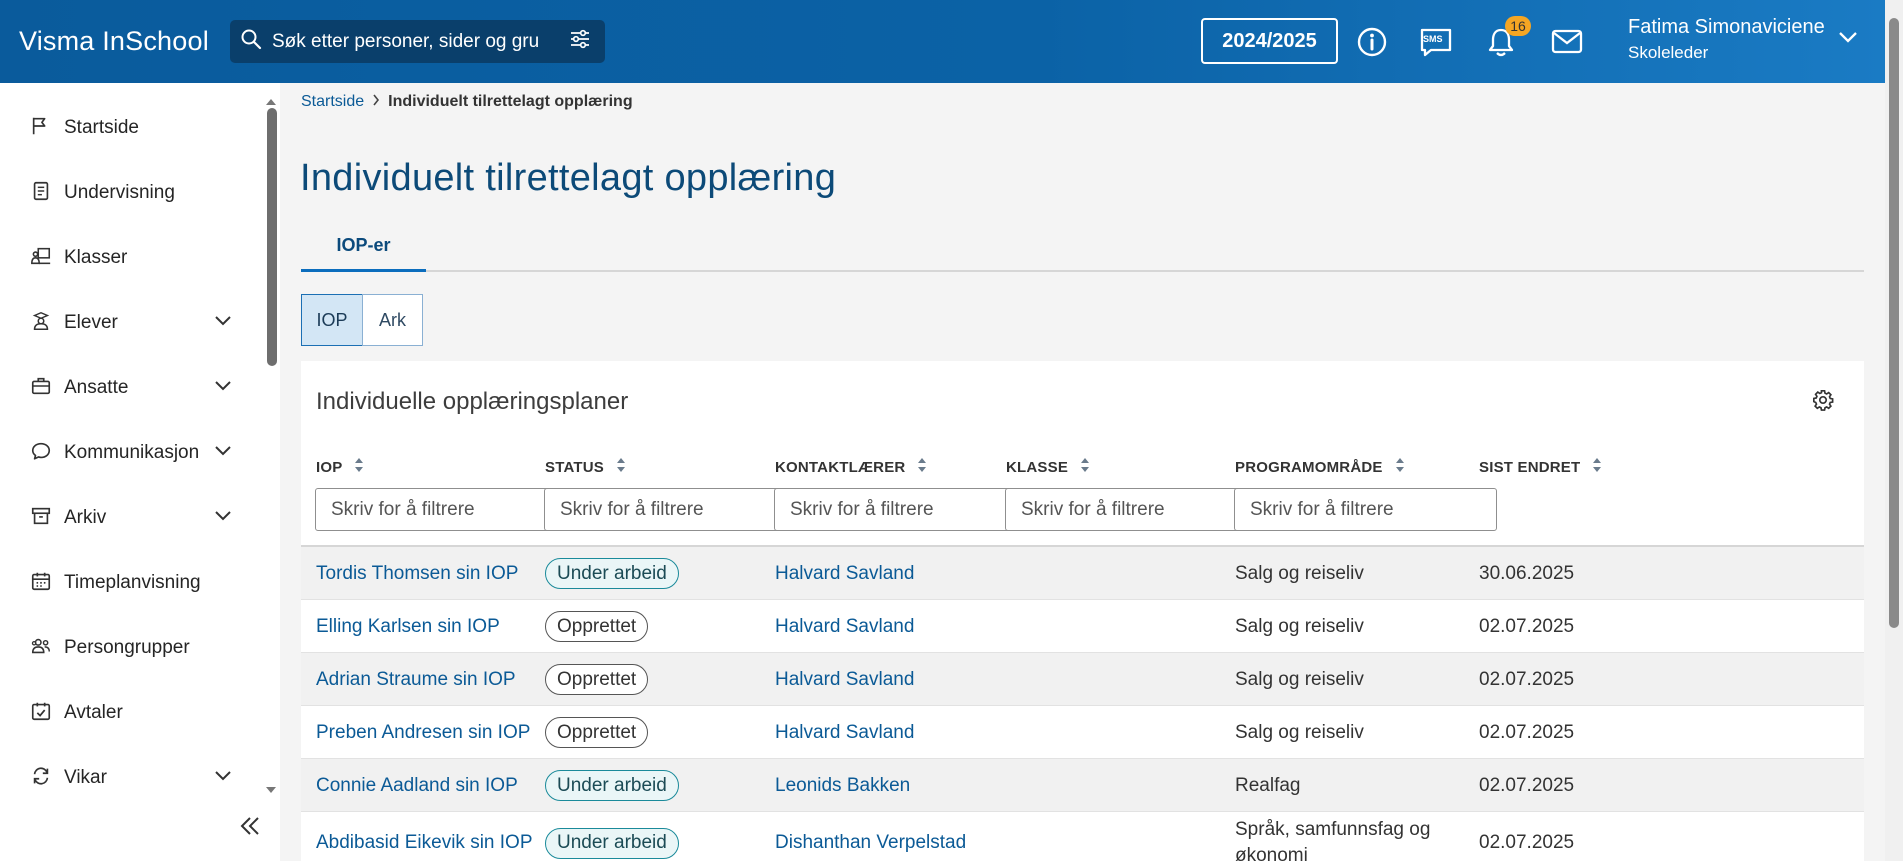 This screenshot has height=861, width=1903. What do you see at coordinates (332, 320) in the screenshot?
I see `segment-iop: IOP` at bounding box center [332, 320].